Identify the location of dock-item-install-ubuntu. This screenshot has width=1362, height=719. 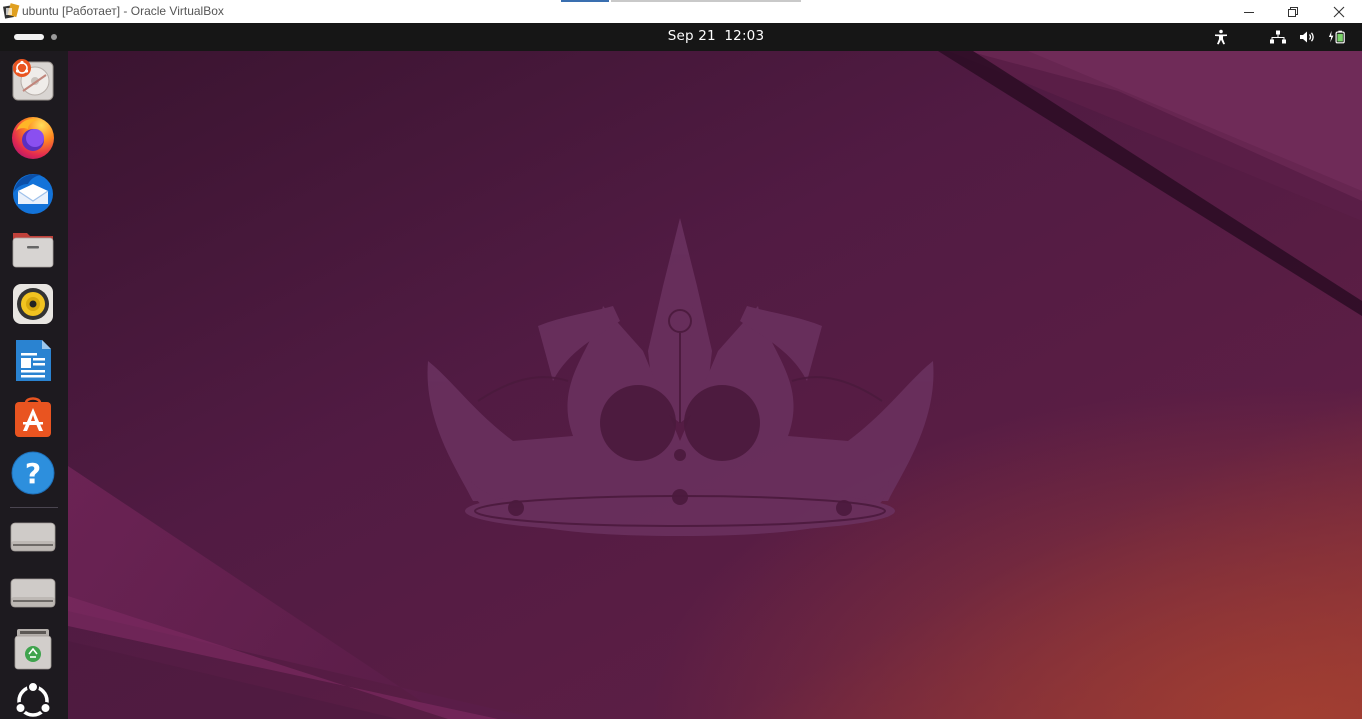
(33, 80).